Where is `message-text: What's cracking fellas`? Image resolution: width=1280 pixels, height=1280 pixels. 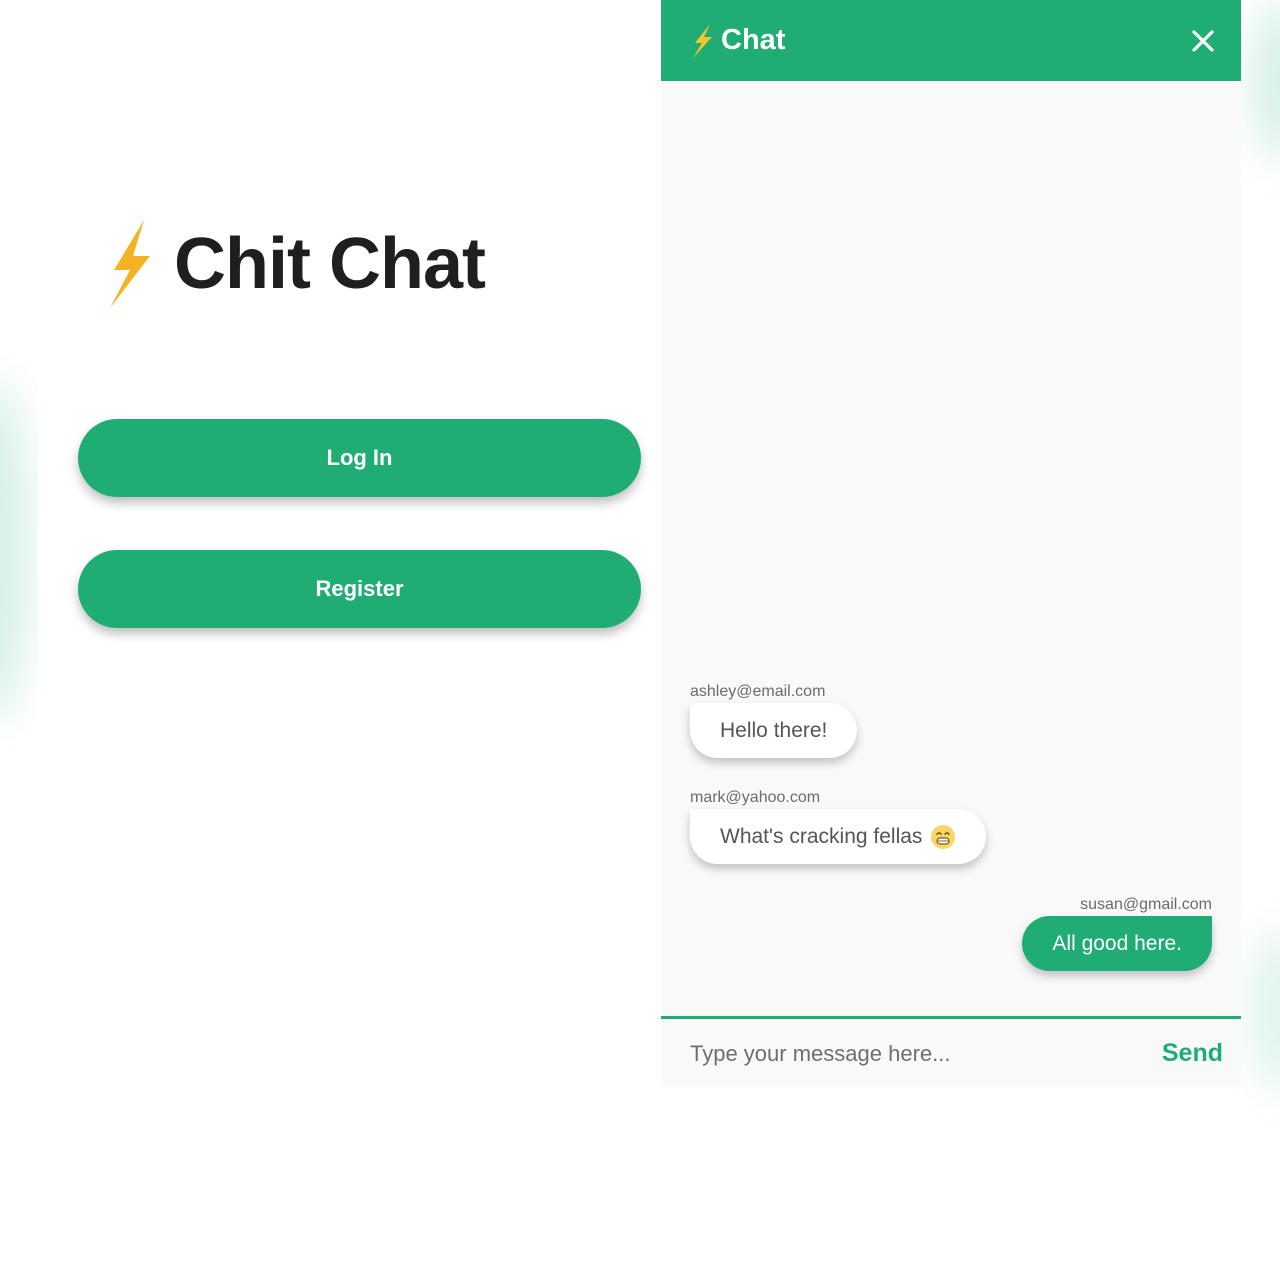 message-text: What's cracking fellas is located at coordinates (821, 836).